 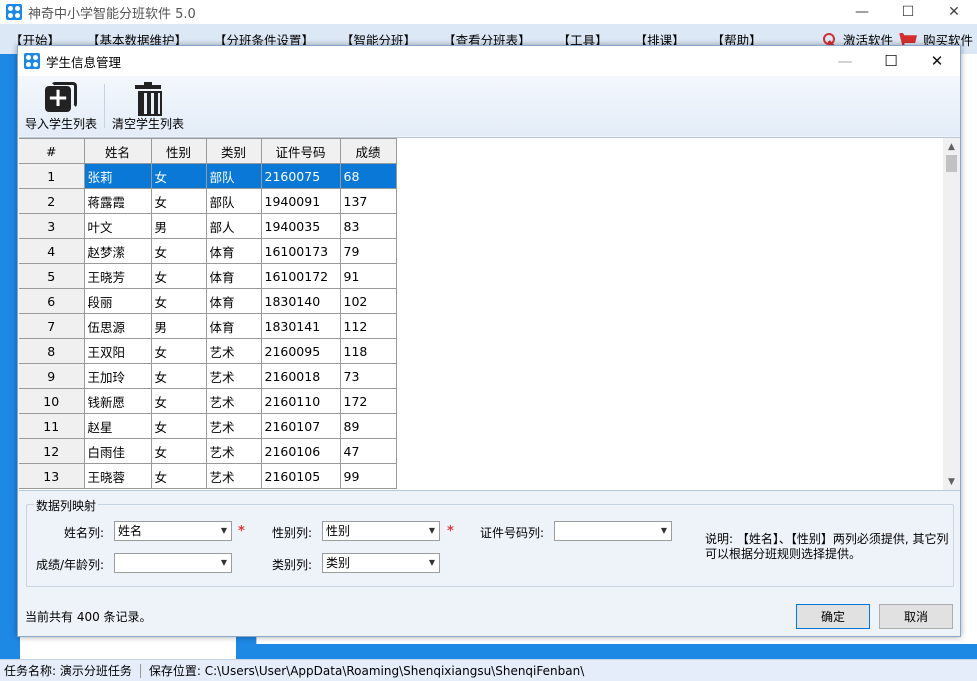 I want to click on row-index: 4, so click(x=52, y=251).